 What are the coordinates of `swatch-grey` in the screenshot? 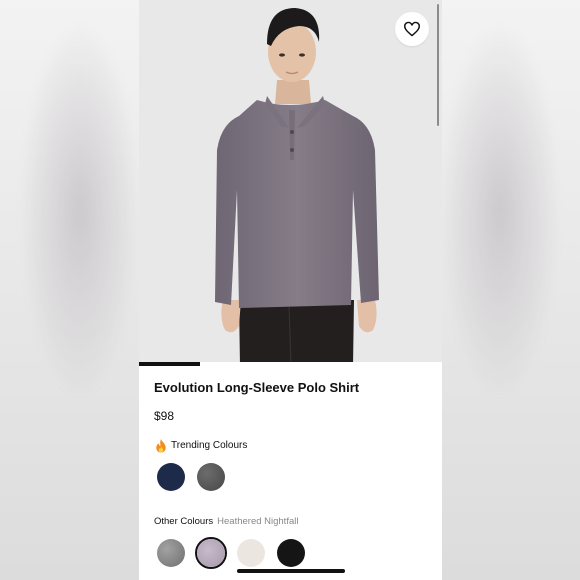 It's located at (211, 477).